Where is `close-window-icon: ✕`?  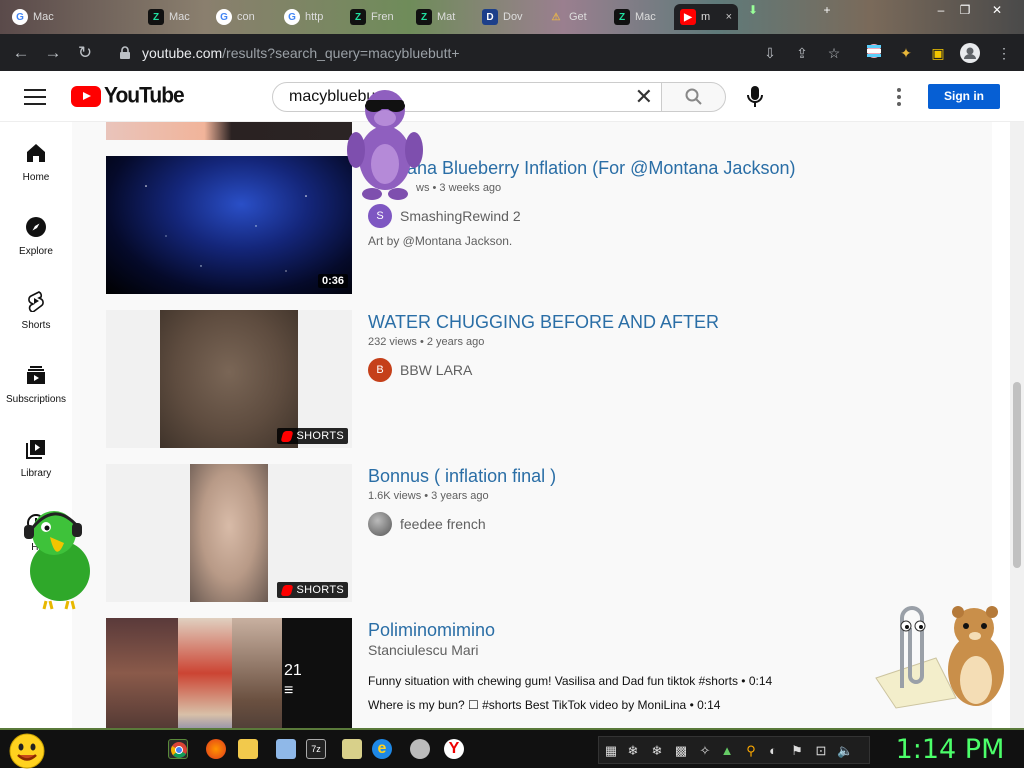
close-window-icon: ✕ is located at coordinates (997, 10).